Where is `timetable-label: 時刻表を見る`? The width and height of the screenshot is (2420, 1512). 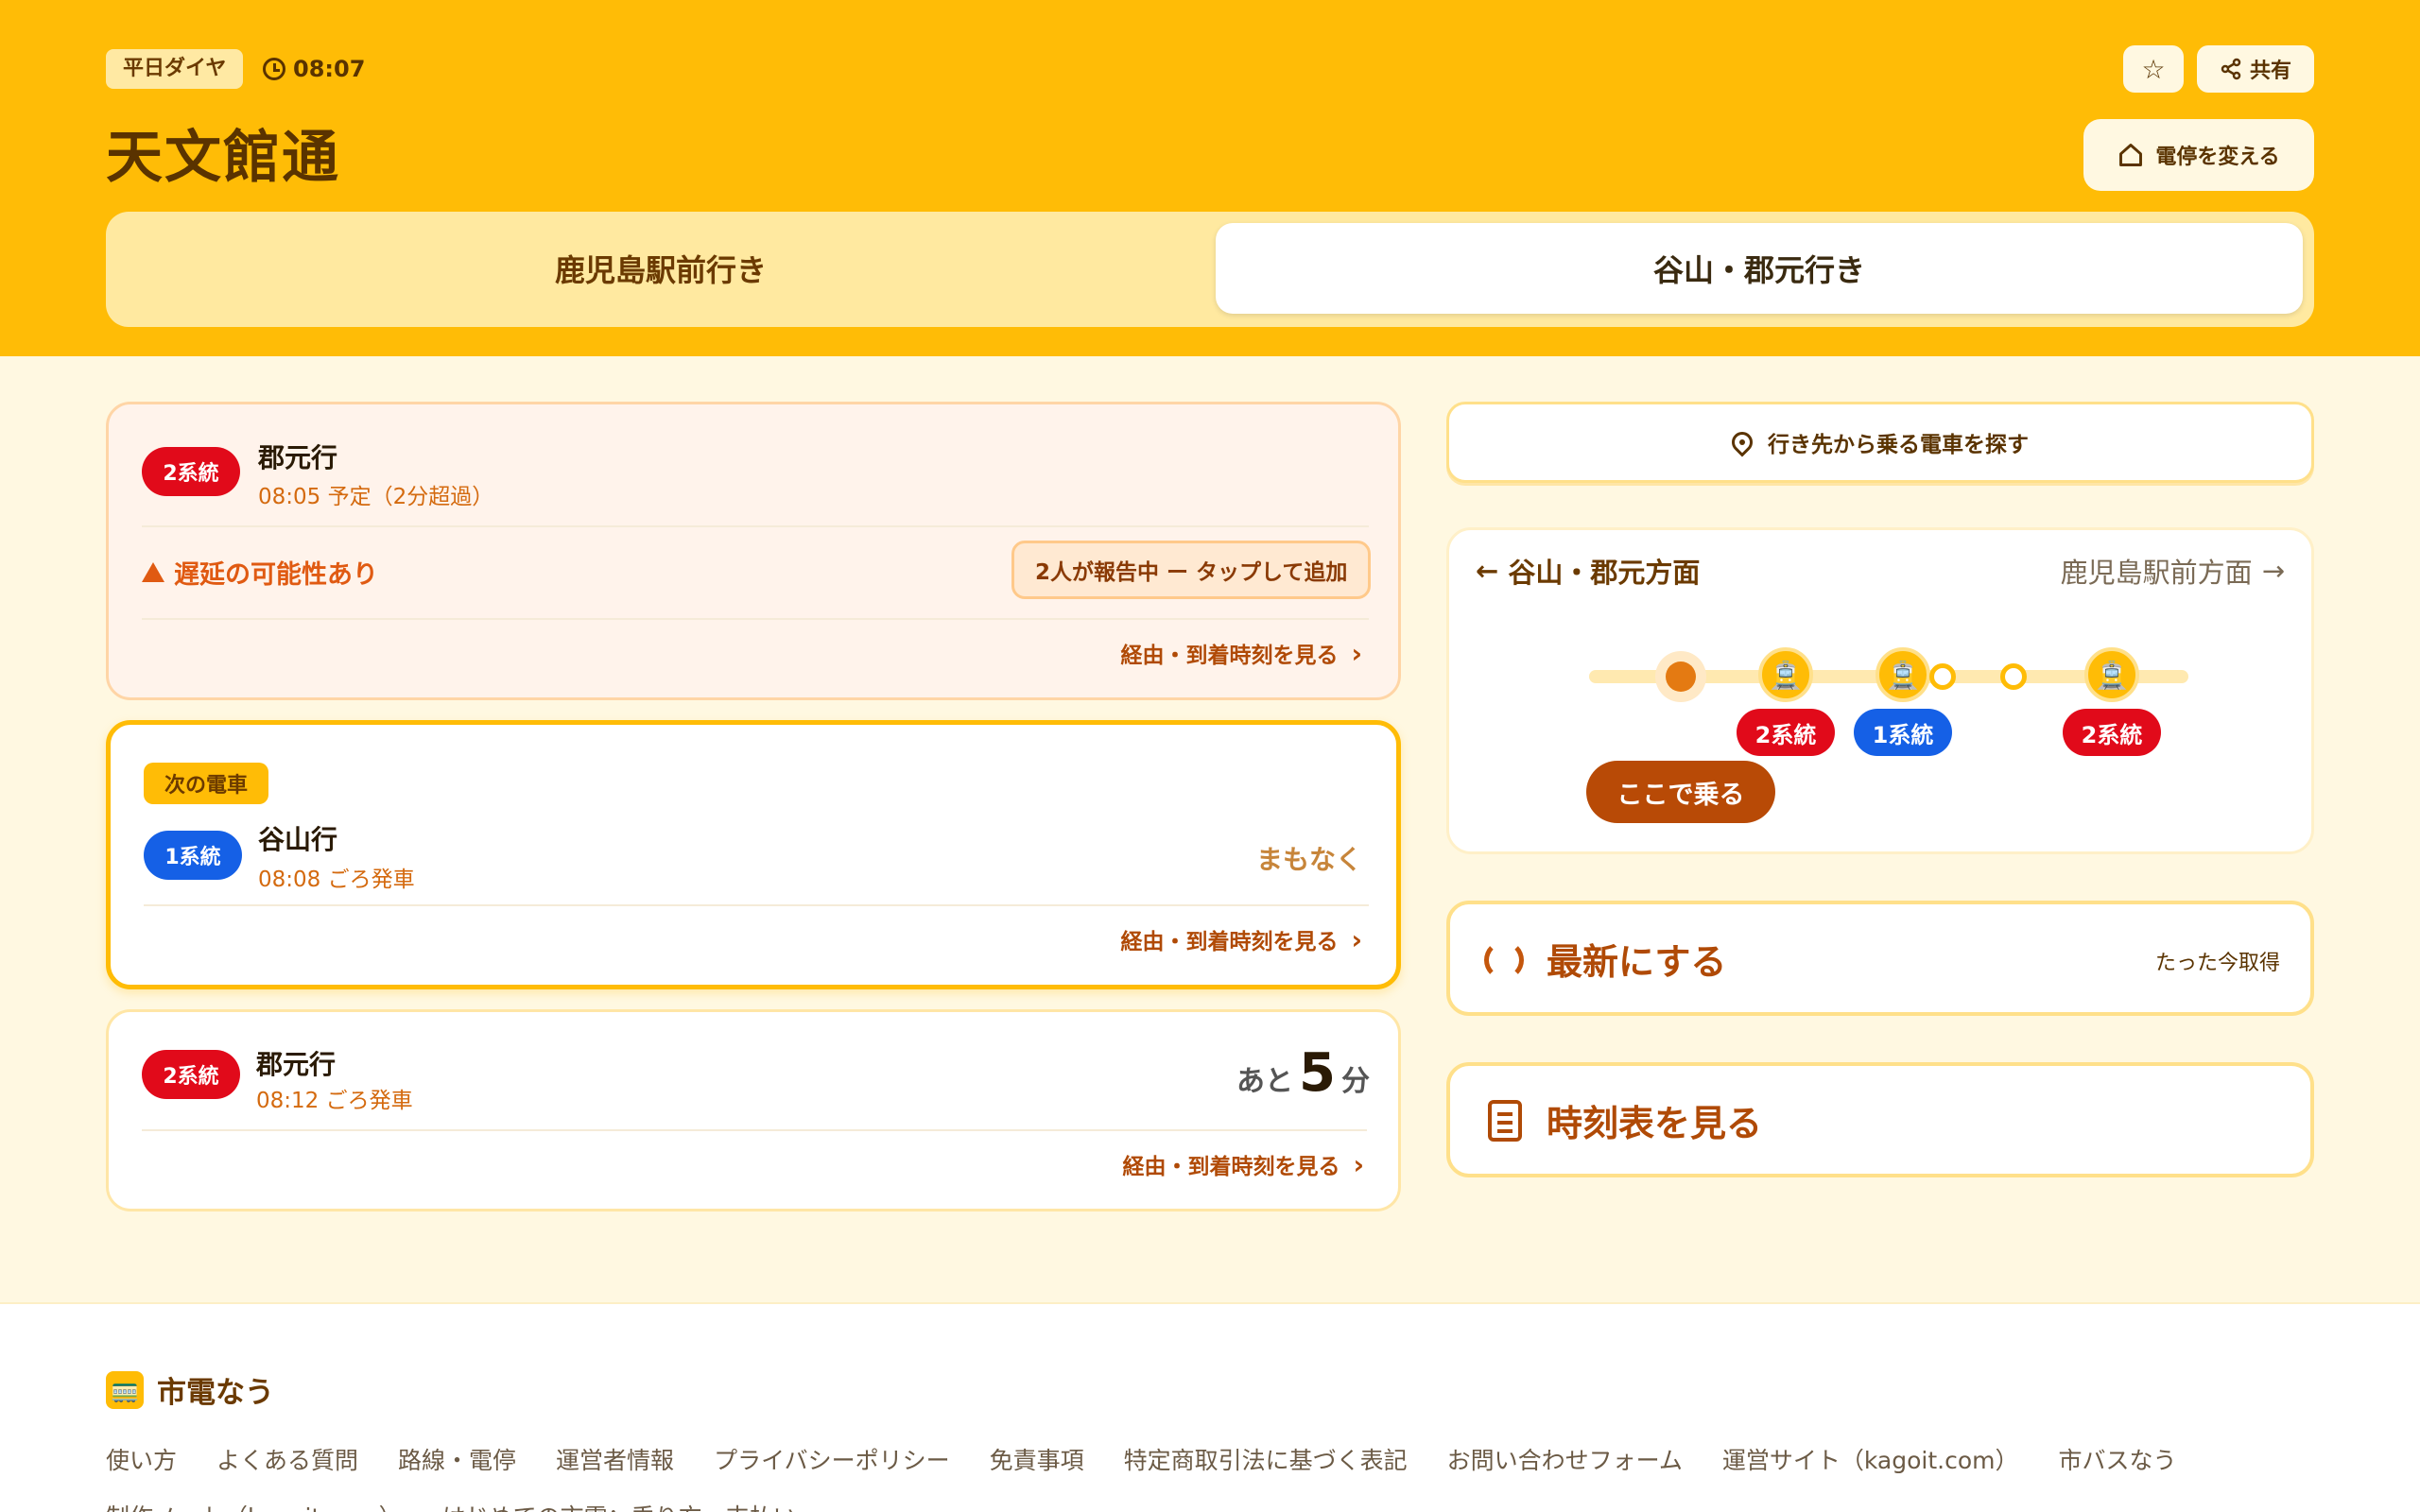
timetable-label: 時刻表を見る is located at coordinates (1655, 1123).